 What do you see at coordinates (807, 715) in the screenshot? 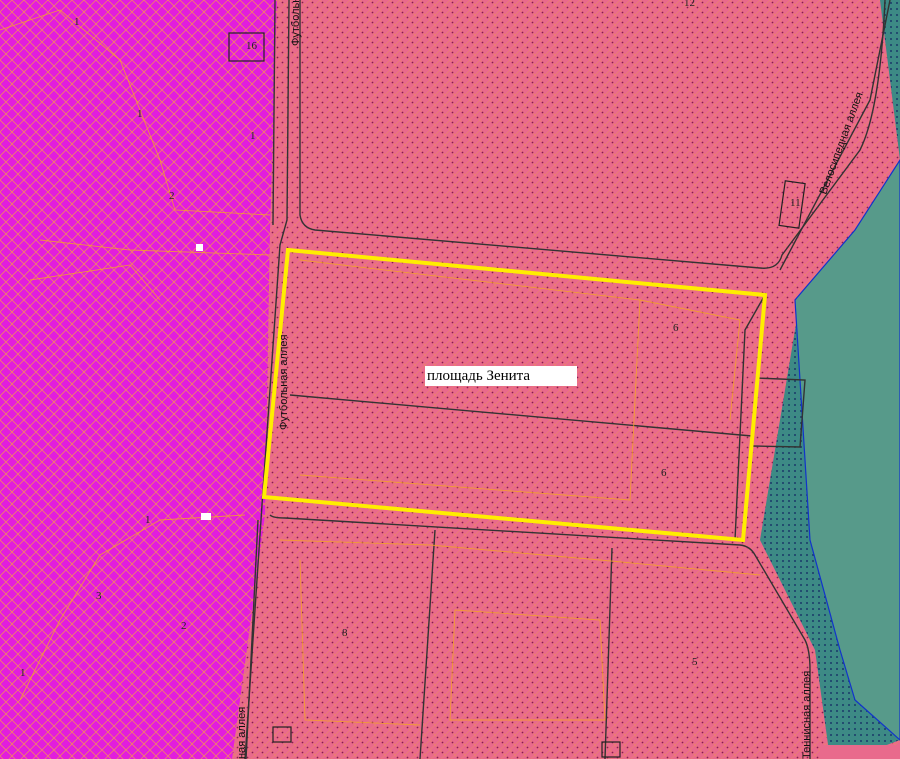
I see `street-label-bottom-right: Теннисная аллея` at bounding box center [807, 715].